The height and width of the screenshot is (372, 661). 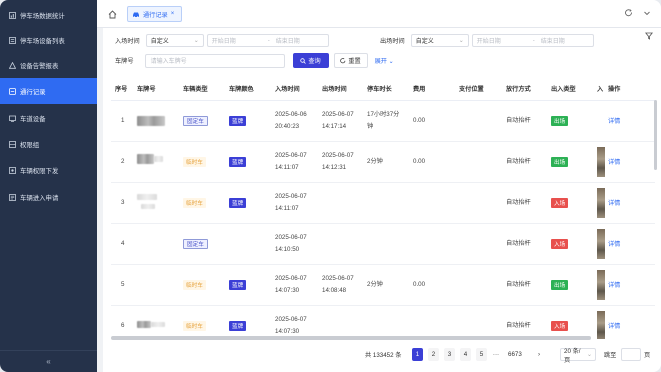 I want to click on column-header: 车辆类型, so click(x=195, y=89).